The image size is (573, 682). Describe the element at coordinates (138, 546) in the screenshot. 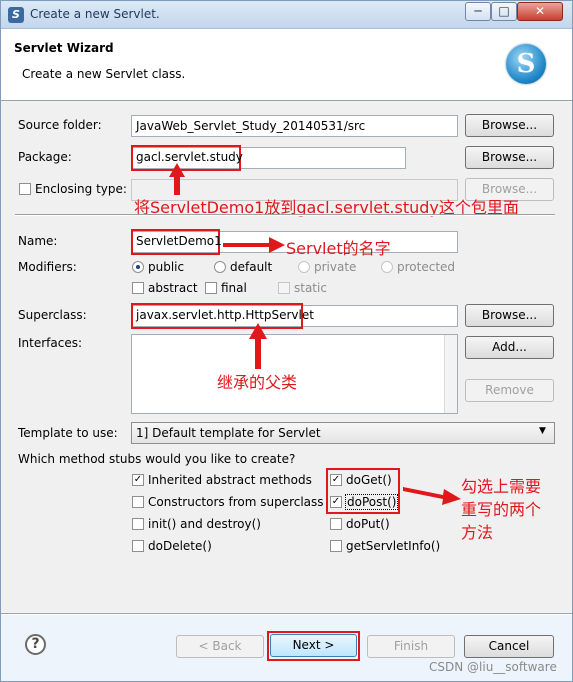

I see `dodelete-checkbox` at that location.